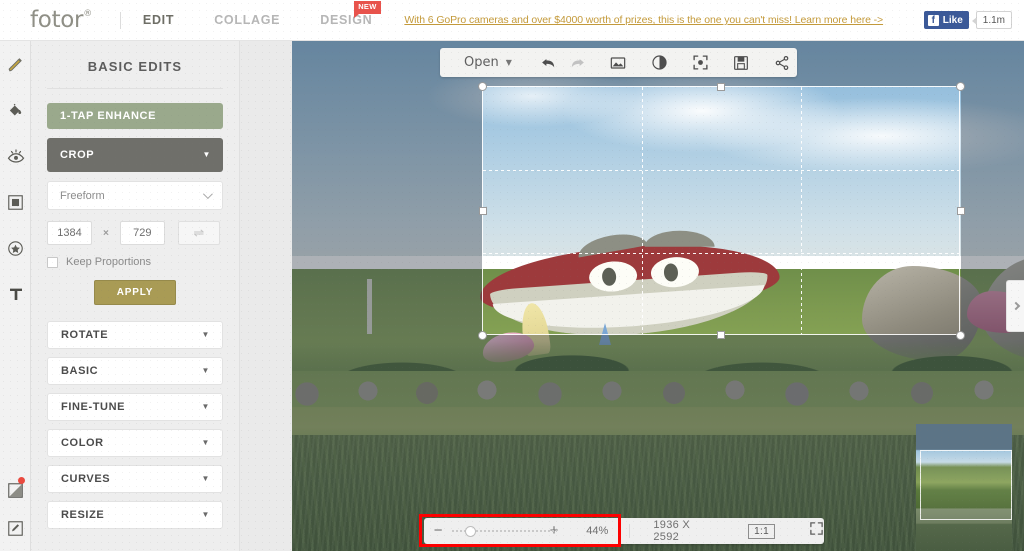 This screenshot has height=551, width=1024. I want to click on fit-screen-button, so click(700, 62).